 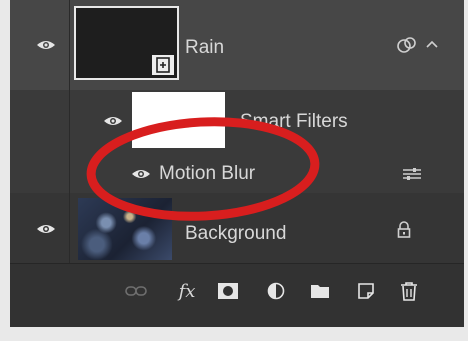 I want to click on smart-object-icon, so click(x=163, y=65).